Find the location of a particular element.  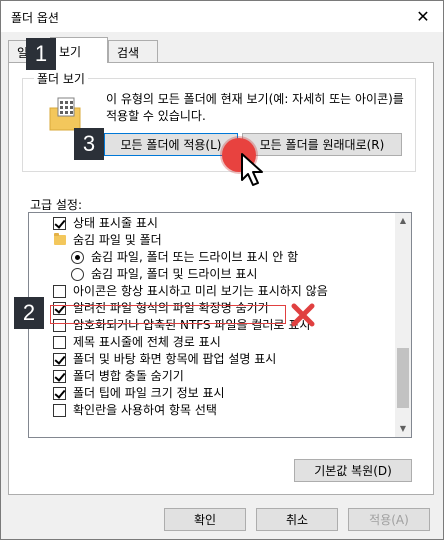

list-item: 폴더 병합 충돌 숨기기 is located at coordinates (213, 376).